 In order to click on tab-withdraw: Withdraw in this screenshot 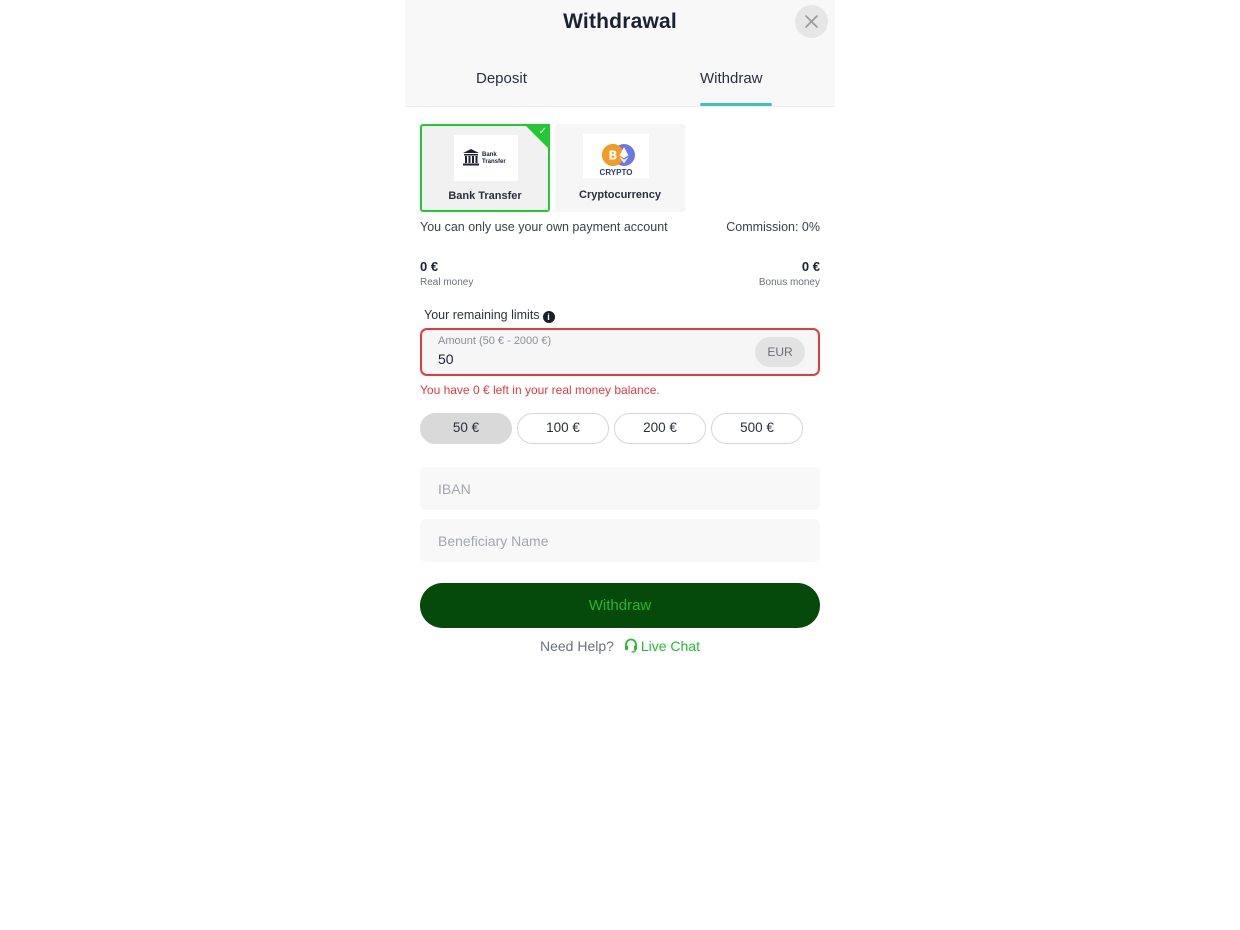, I will do `click(731, 78)`.